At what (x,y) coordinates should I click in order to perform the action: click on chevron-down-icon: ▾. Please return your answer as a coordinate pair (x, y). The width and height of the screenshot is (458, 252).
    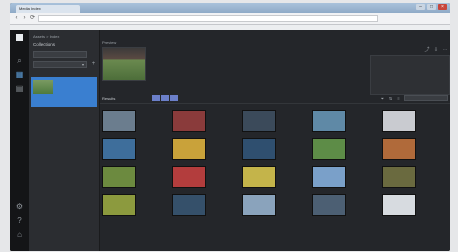
    Looking at the image, I should click on (82, 64).